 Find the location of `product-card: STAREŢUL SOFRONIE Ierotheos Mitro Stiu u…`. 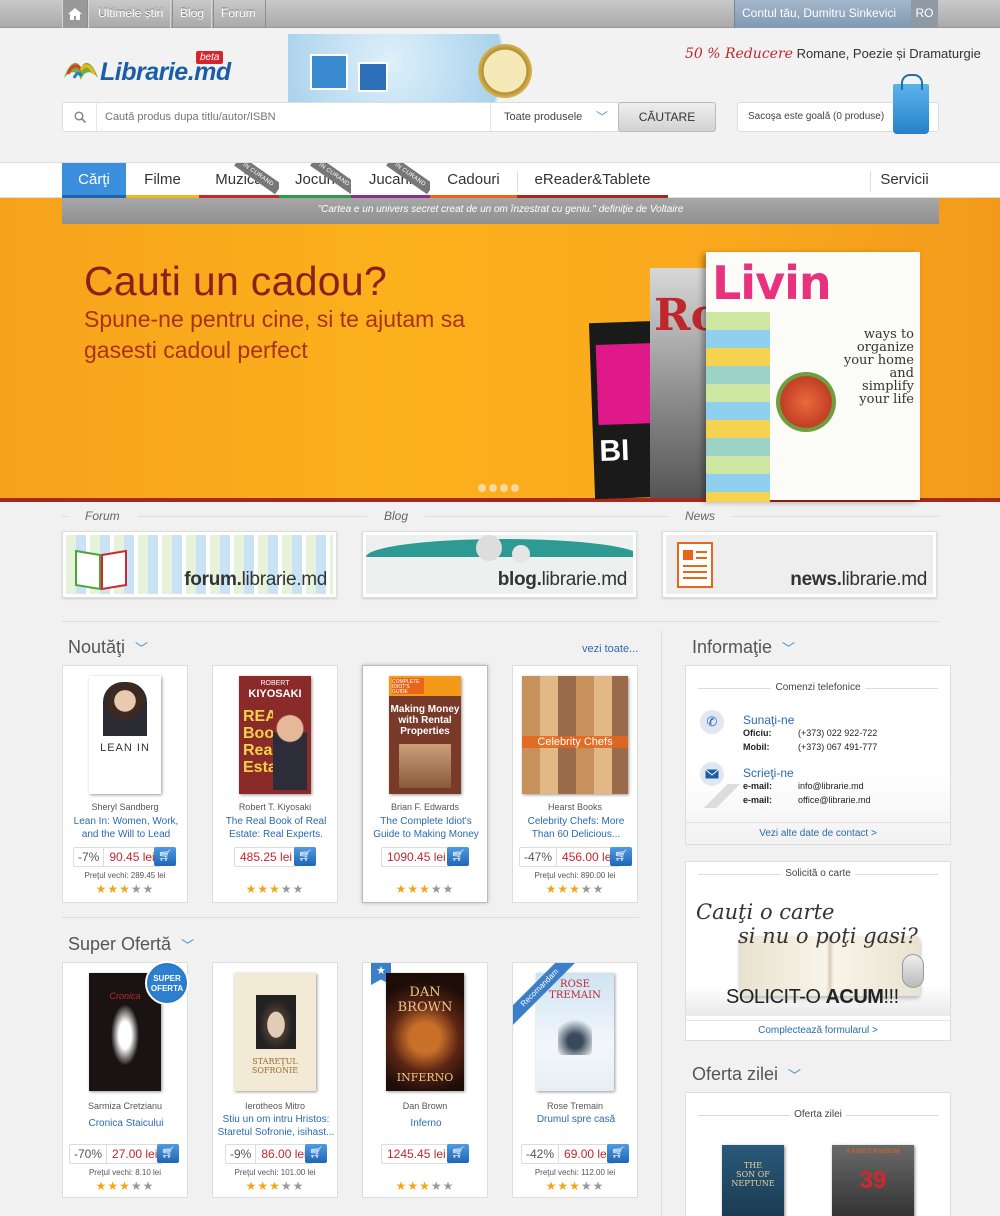

product-card: STAREŢUL SOFRONIE Ierotheos Mitro Stiu u… is located at coordinates (275, 1080).